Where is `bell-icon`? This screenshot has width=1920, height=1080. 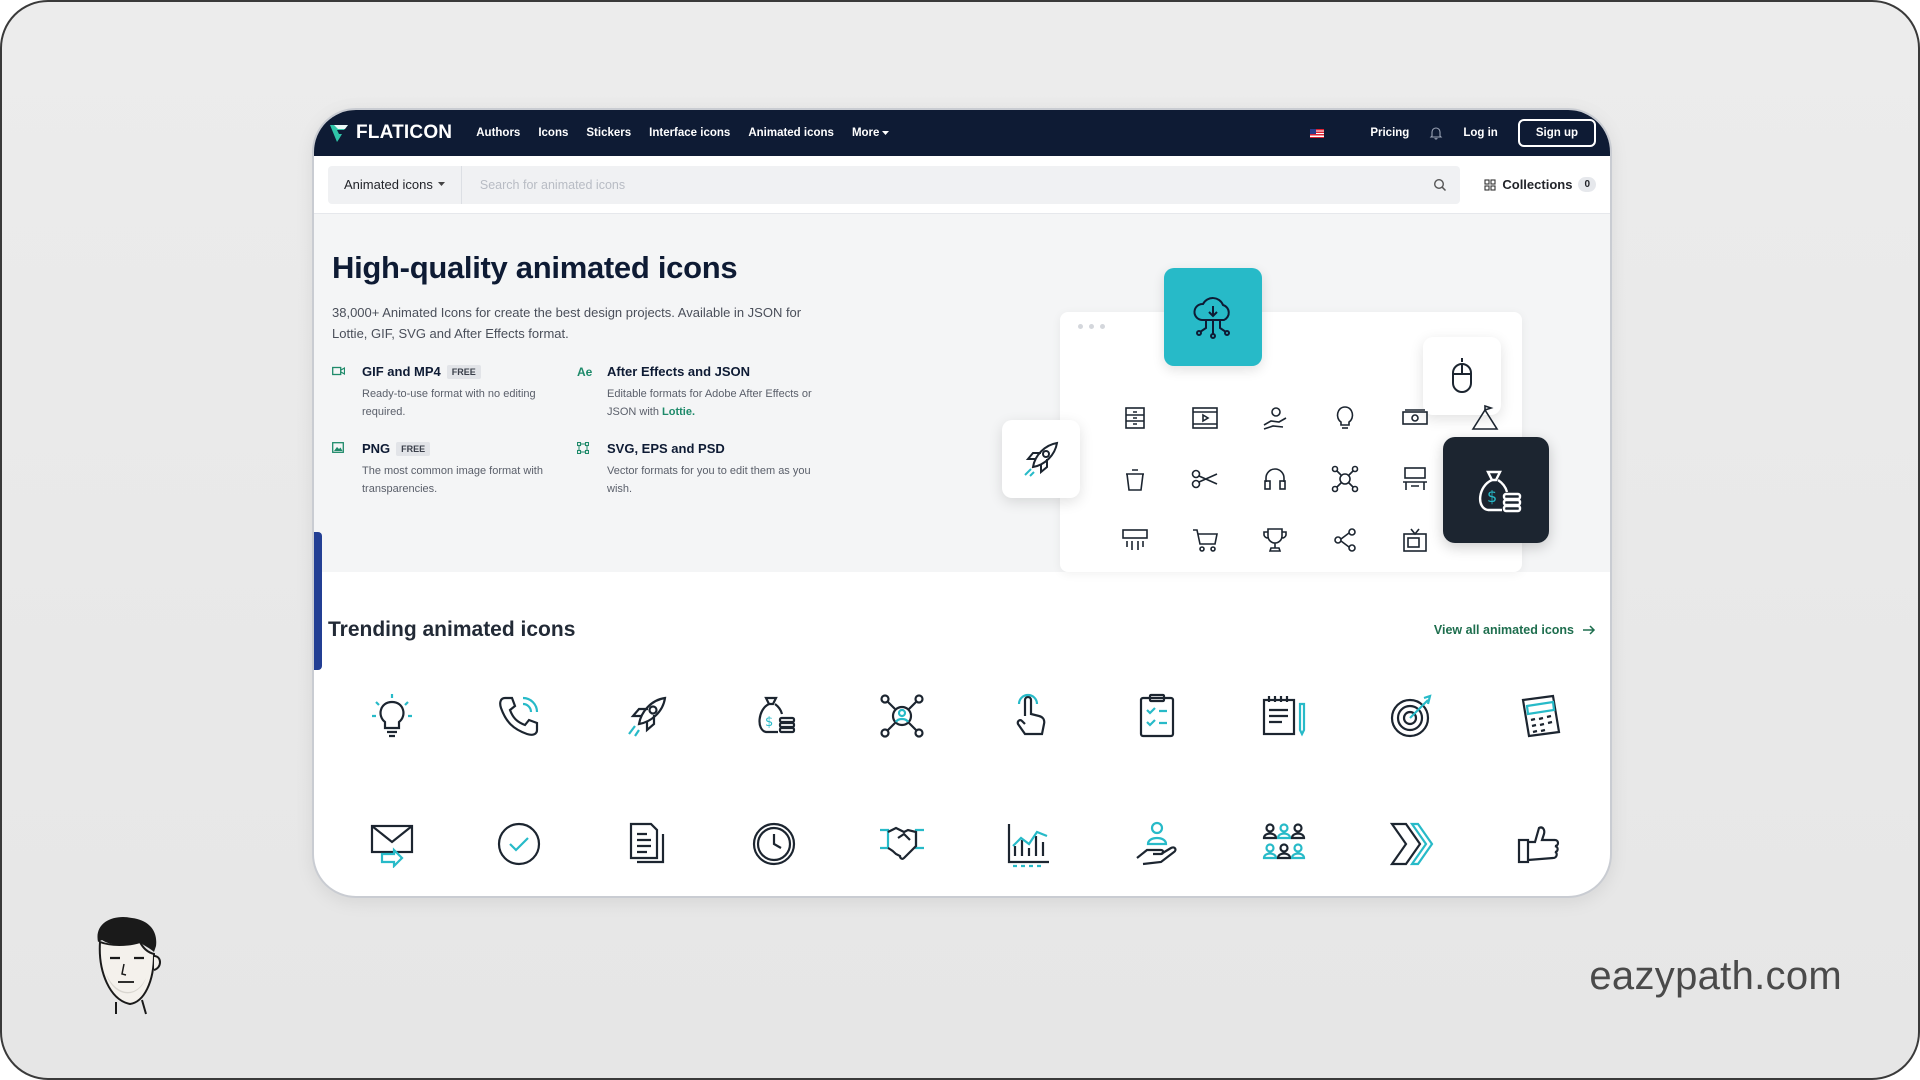 bell-icon is located at coordinates (1436, 133).